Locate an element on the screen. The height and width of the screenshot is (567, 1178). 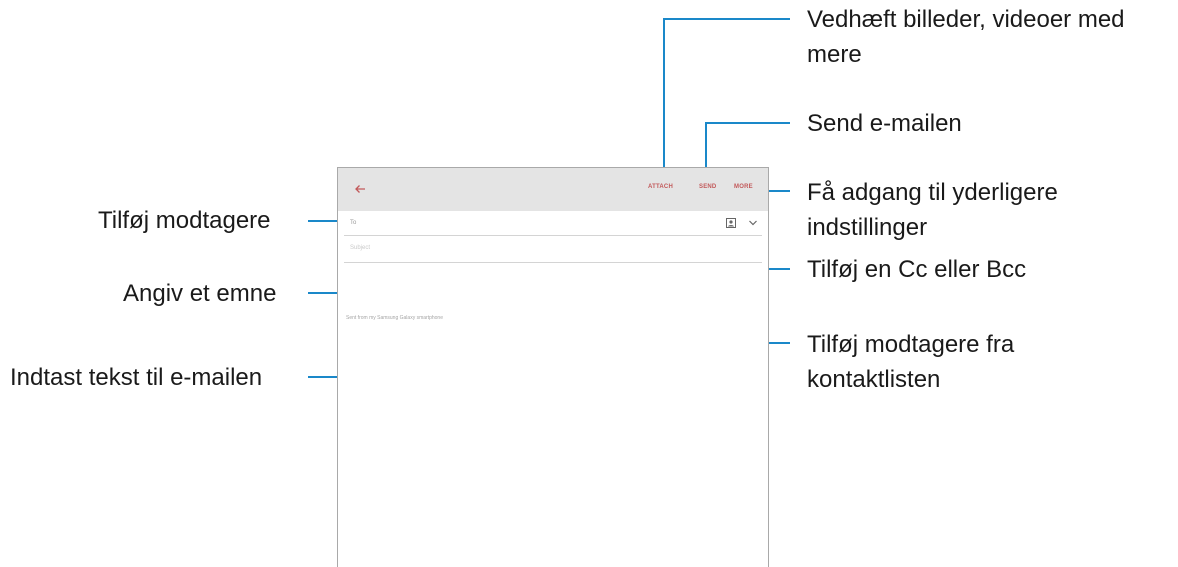
send-button: SEND is located at coordinates (707, 187).